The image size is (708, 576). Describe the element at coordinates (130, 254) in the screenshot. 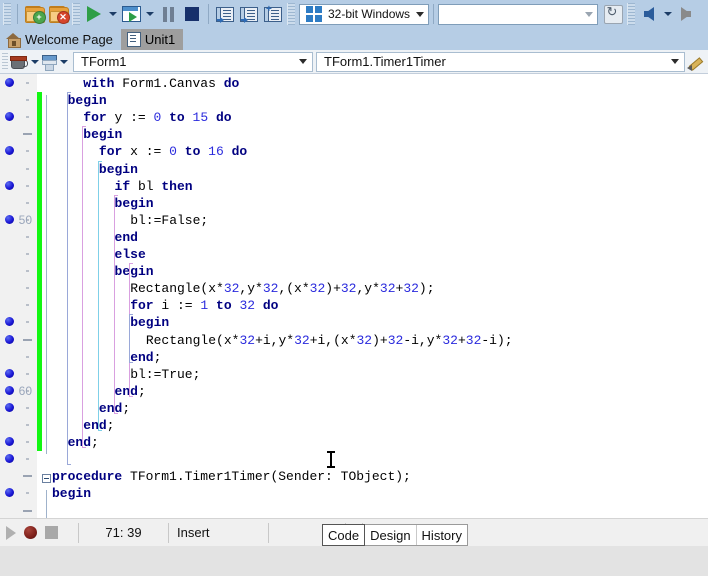

I see `code-line: else` at that location.